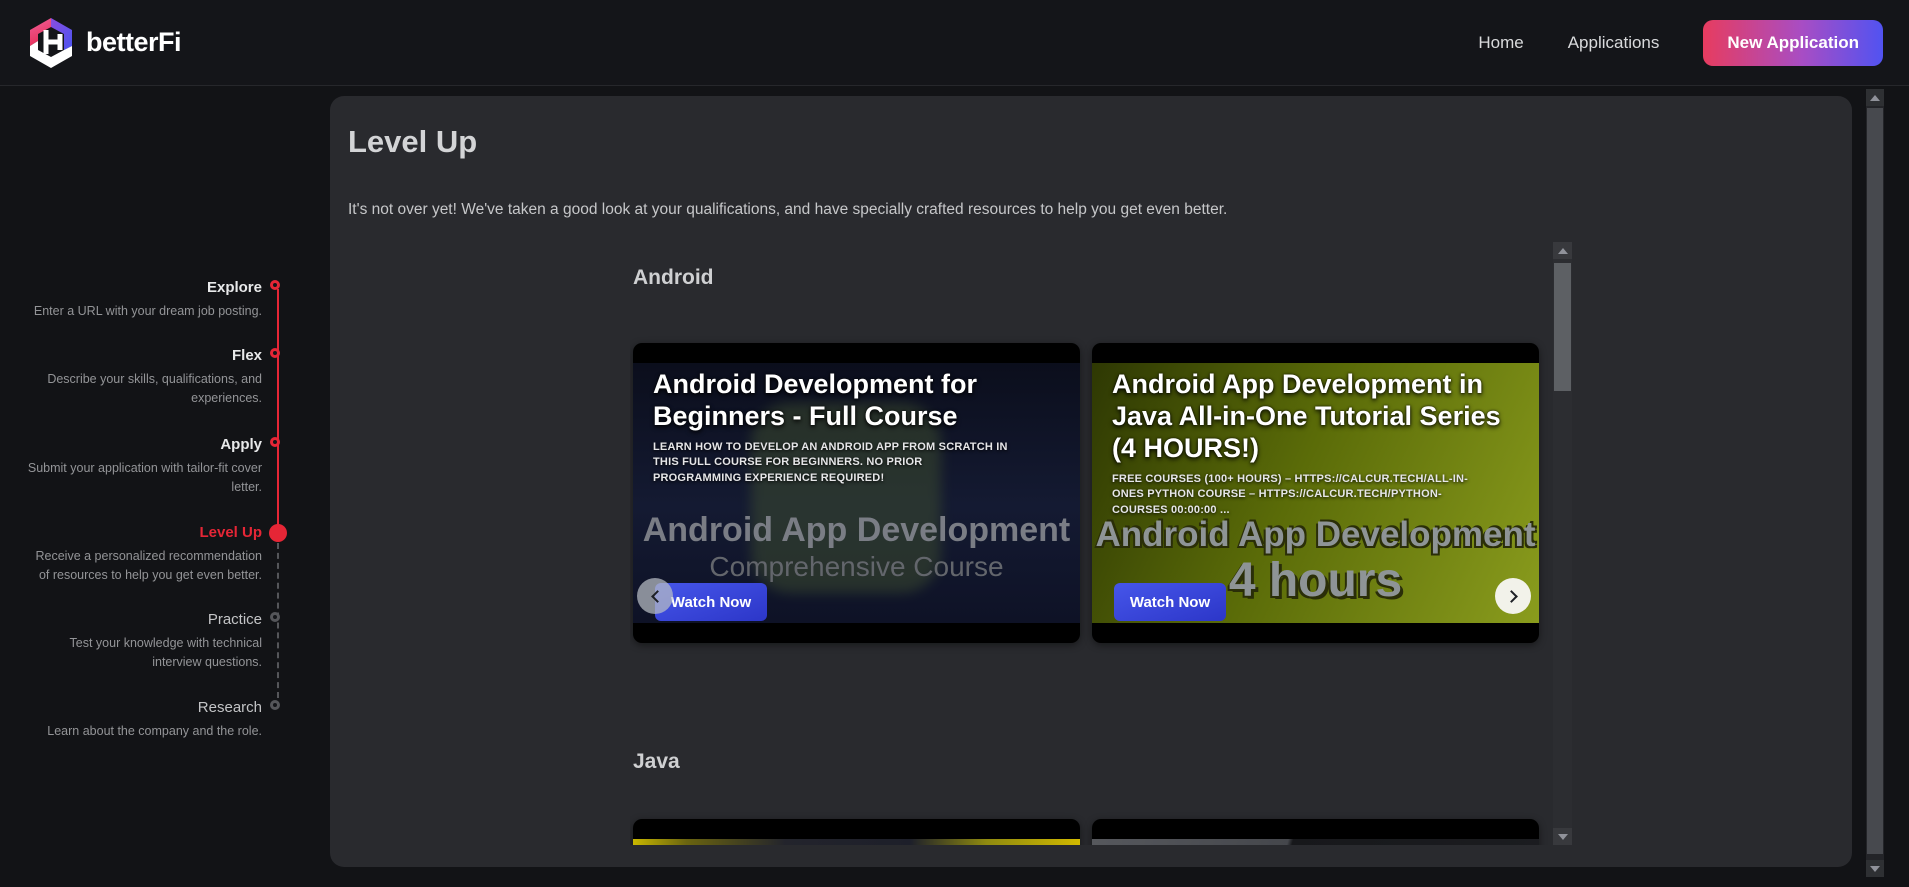 Image resolution: width=1909 pixels, height=887 pixels. I want to click on nav-home: Home, so click(1500, 43).